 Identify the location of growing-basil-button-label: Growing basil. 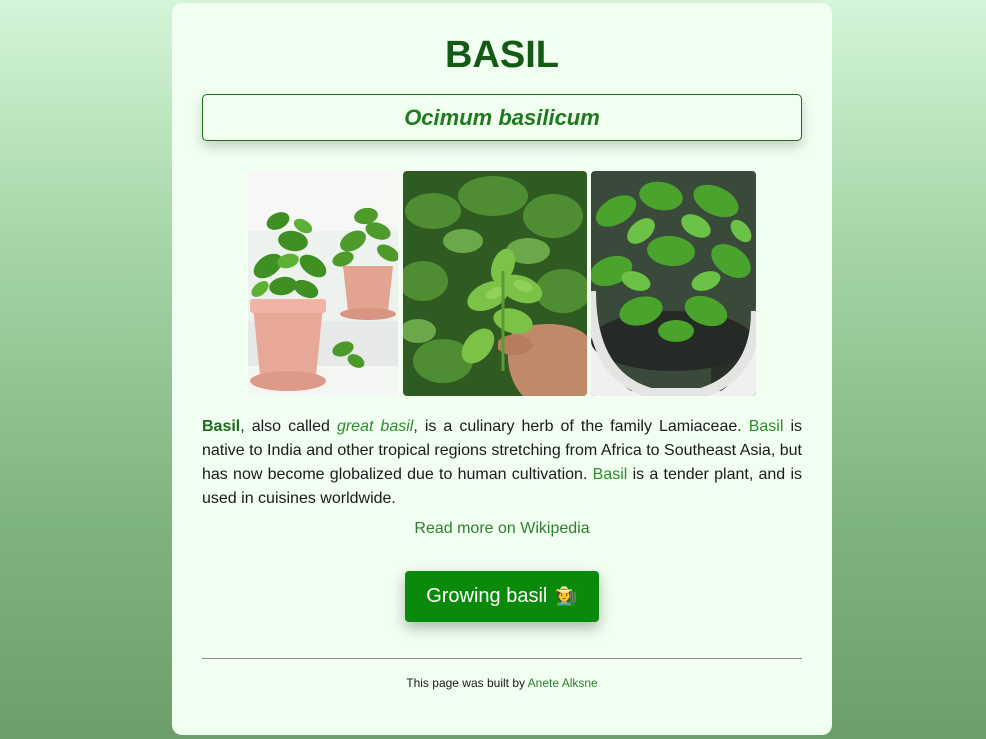
(487, 596).